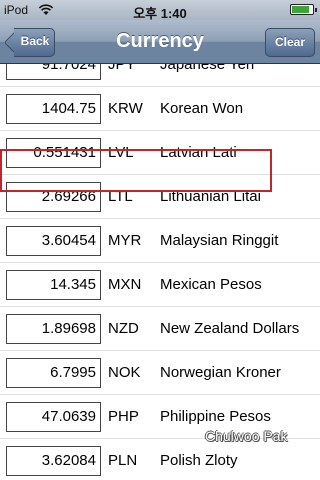  What do you see at coordinates (230, 328) in the screenshot?
I see `currency-name: New Zealand Dollars` at bounding box center [230, 328].